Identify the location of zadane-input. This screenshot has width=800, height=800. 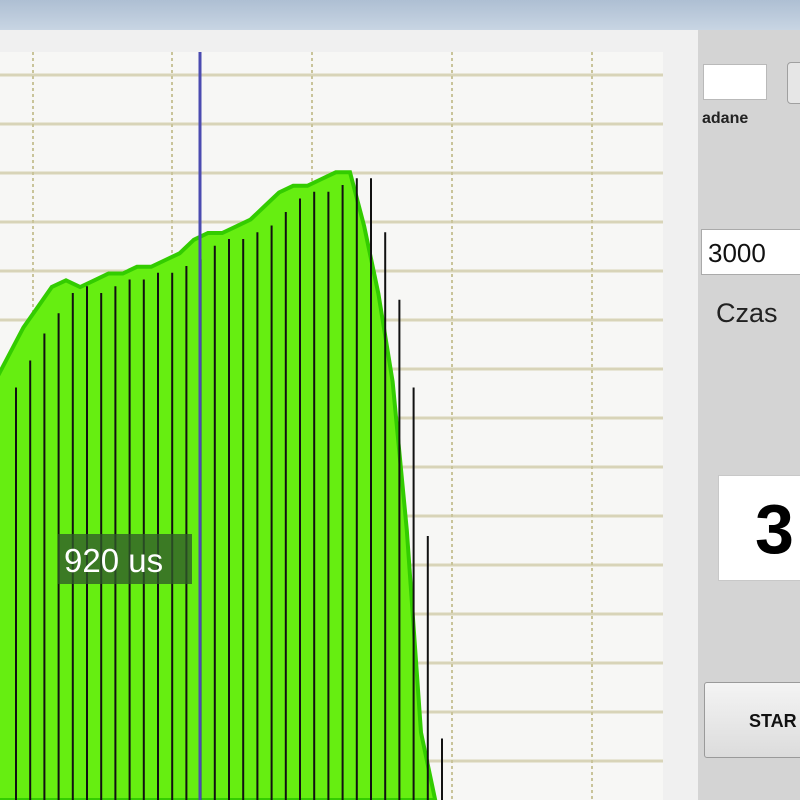
(735, 82).